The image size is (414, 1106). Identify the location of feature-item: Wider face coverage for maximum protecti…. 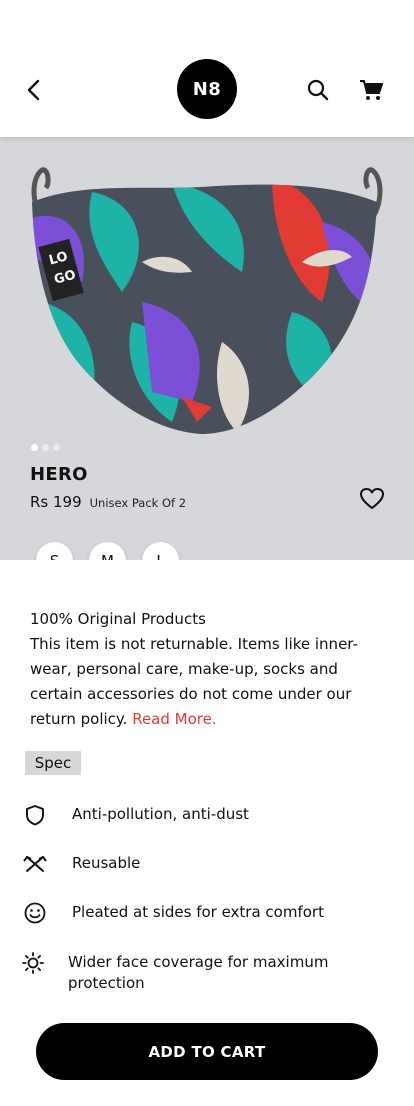
(187, 973).